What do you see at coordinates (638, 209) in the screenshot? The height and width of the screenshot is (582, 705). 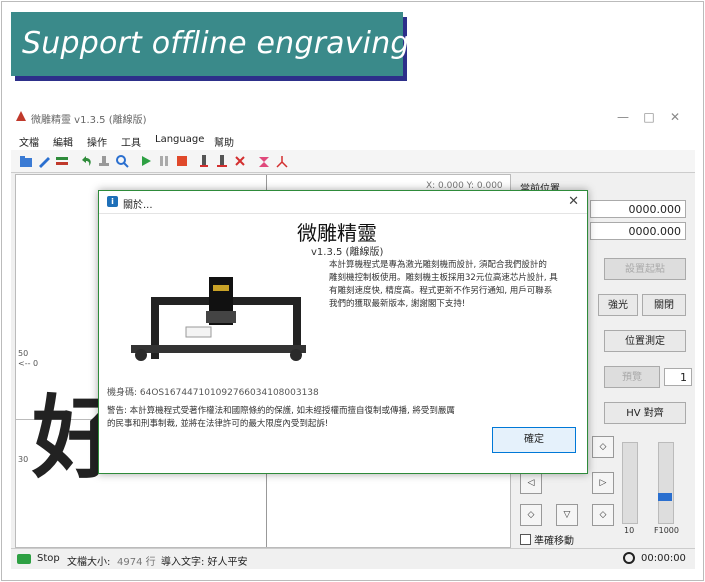 I see `x-position-field: 0000.000` at bounding box center [638, 209].